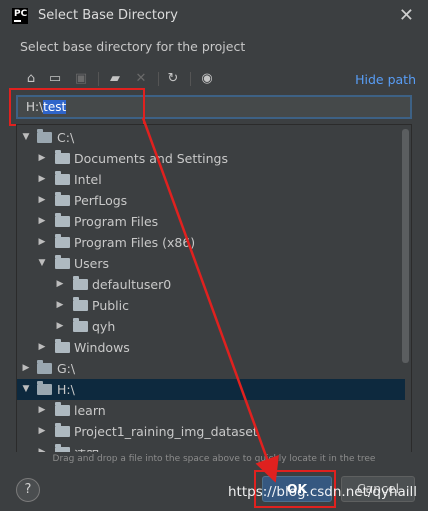 The width and height of the screenshot is (428, 511). What do you see at coordinates (108, 15) in the screenshot?
I see `window-title: Select Base Directory` at bounding box center [108, 15].